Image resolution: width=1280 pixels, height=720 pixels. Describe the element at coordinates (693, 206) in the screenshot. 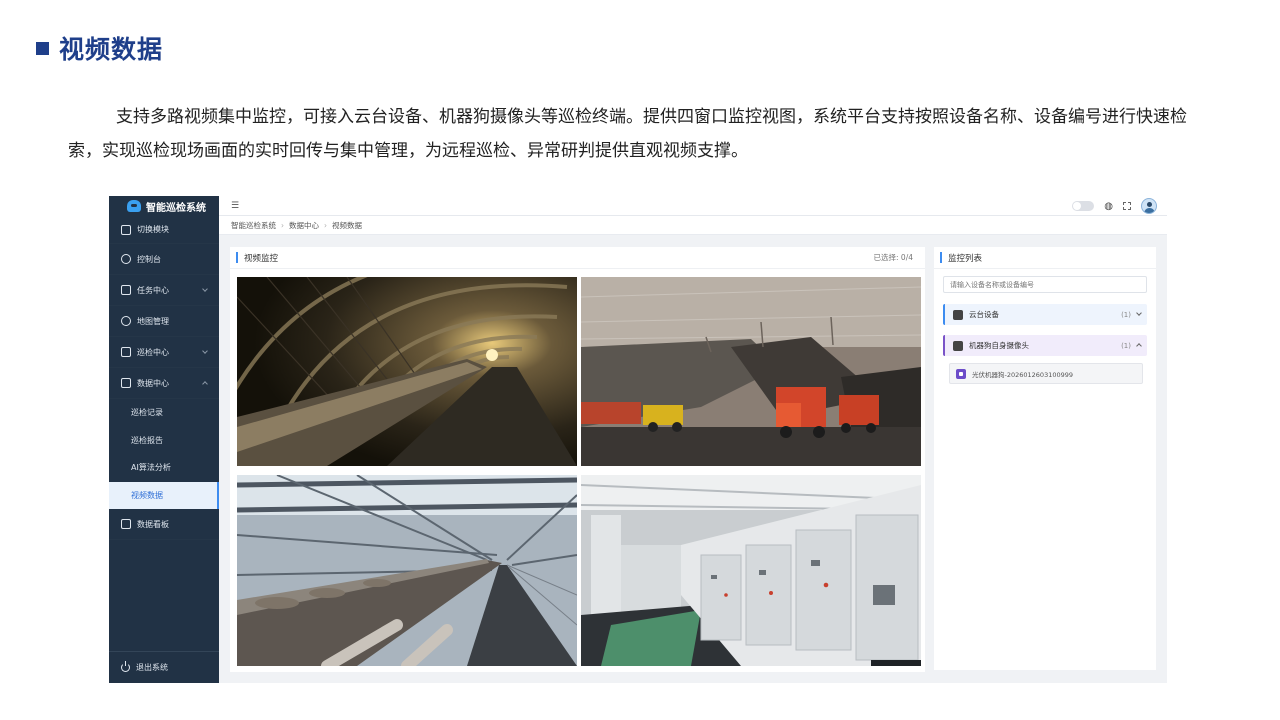

I see `topbar: ☰ ◍` at that location.